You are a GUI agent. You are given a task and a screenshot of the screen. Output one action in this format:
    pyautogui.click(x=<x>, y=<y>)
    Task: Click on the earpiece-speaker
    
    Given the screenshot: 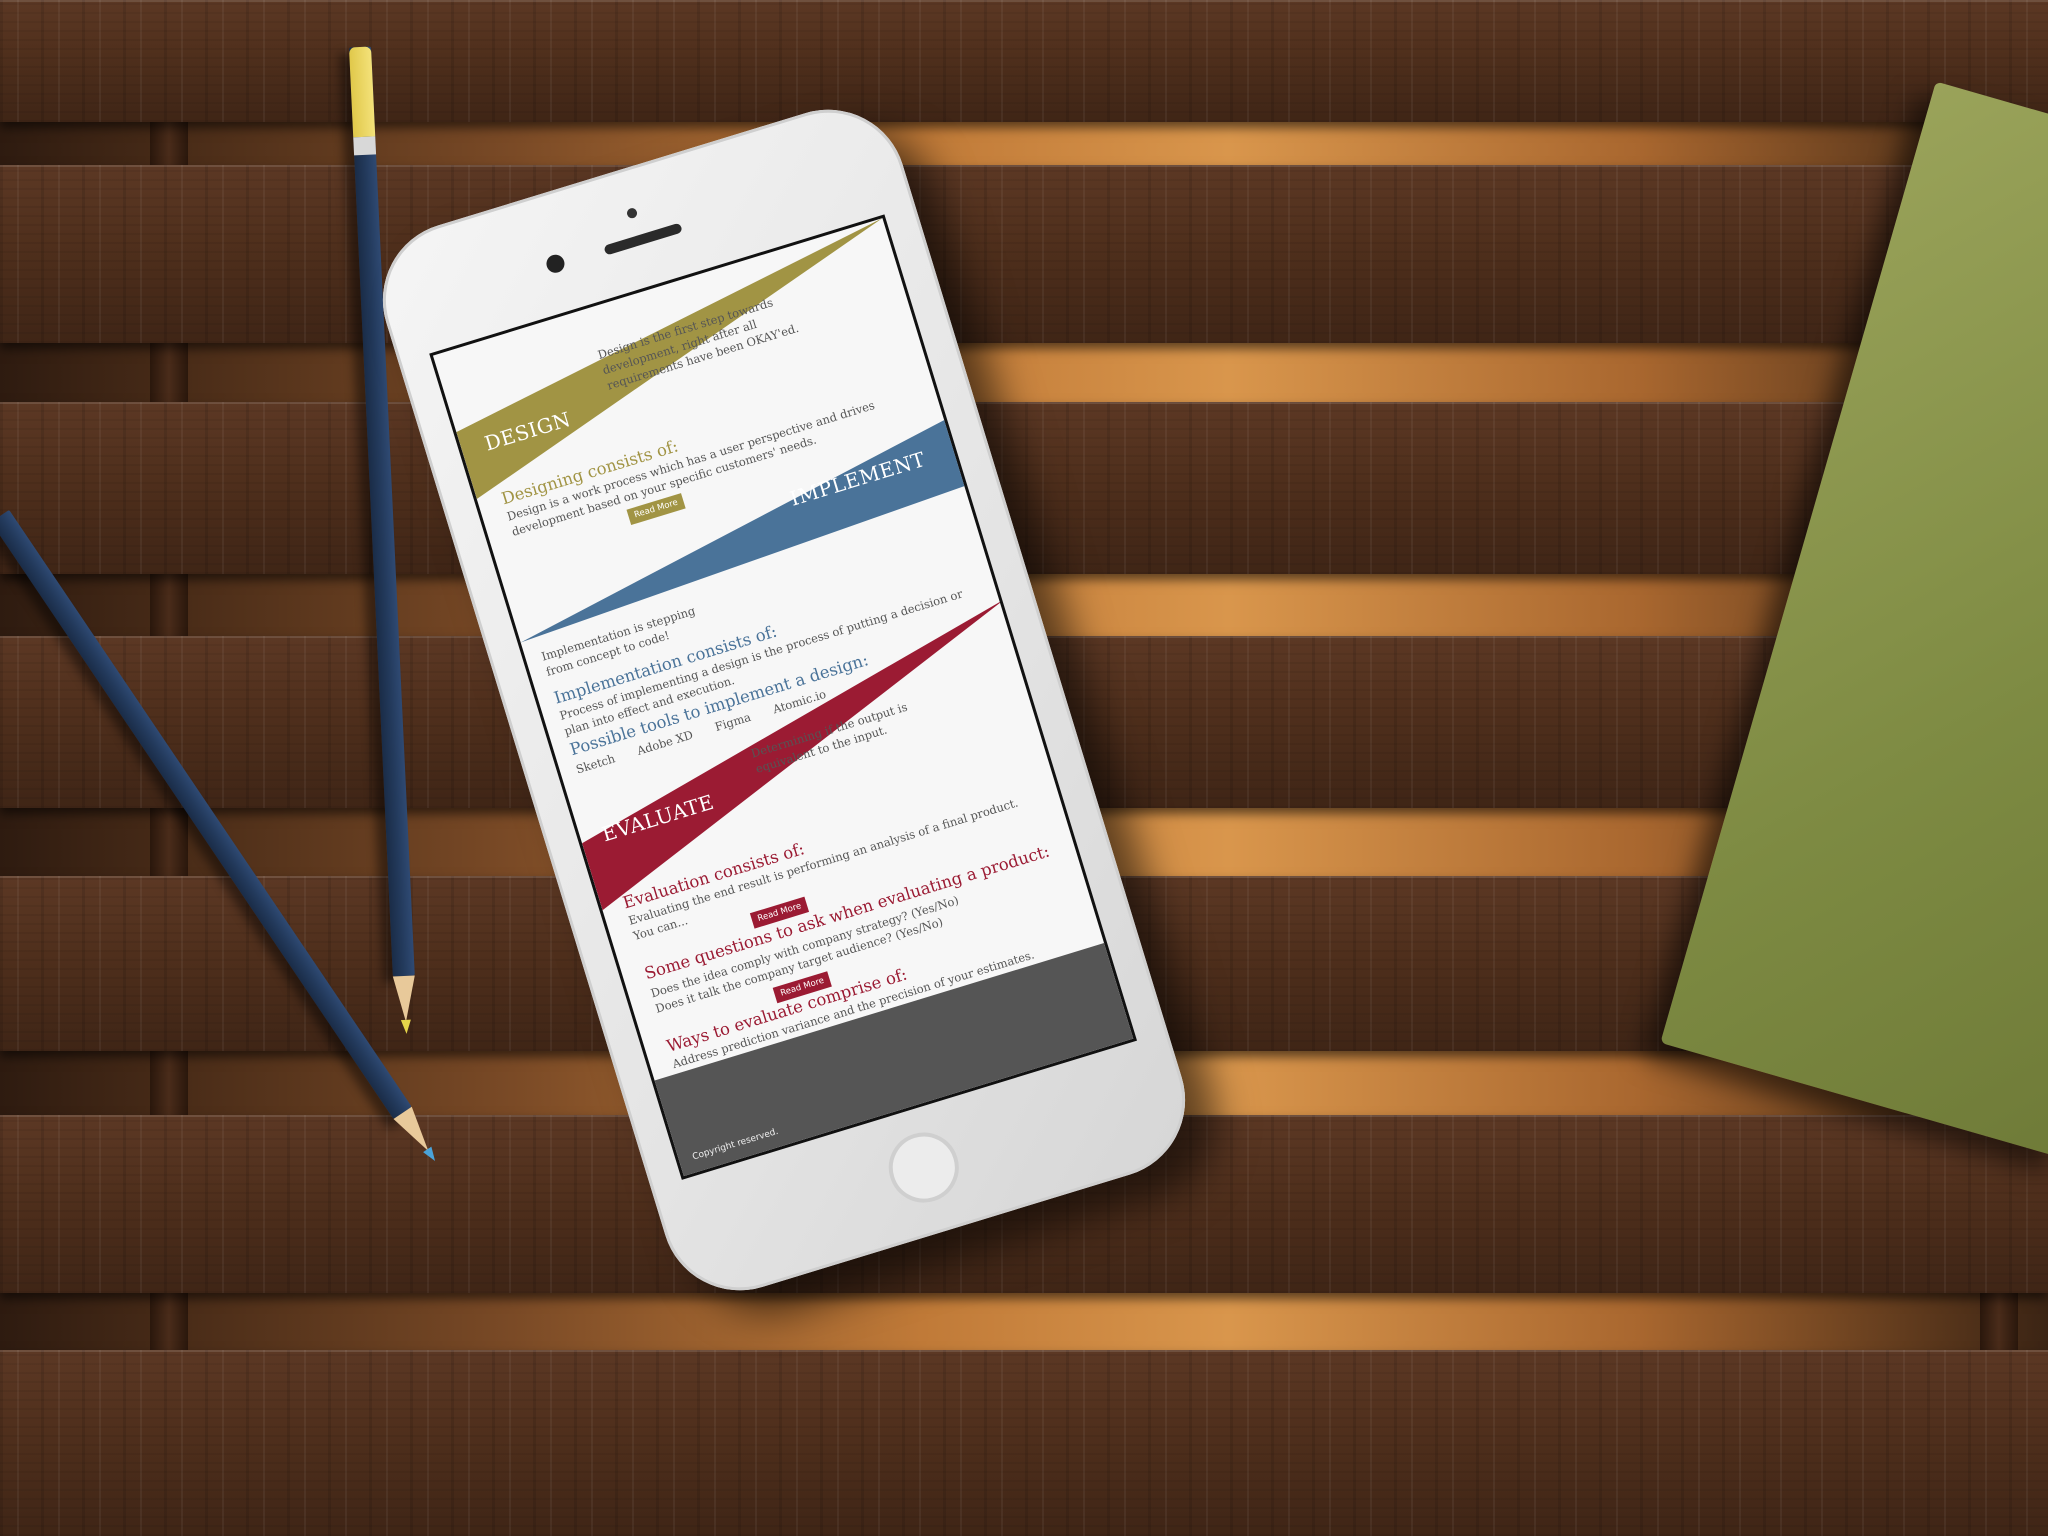 What is the action you would take?
    pyautogui.click(x=643, y=239)
    